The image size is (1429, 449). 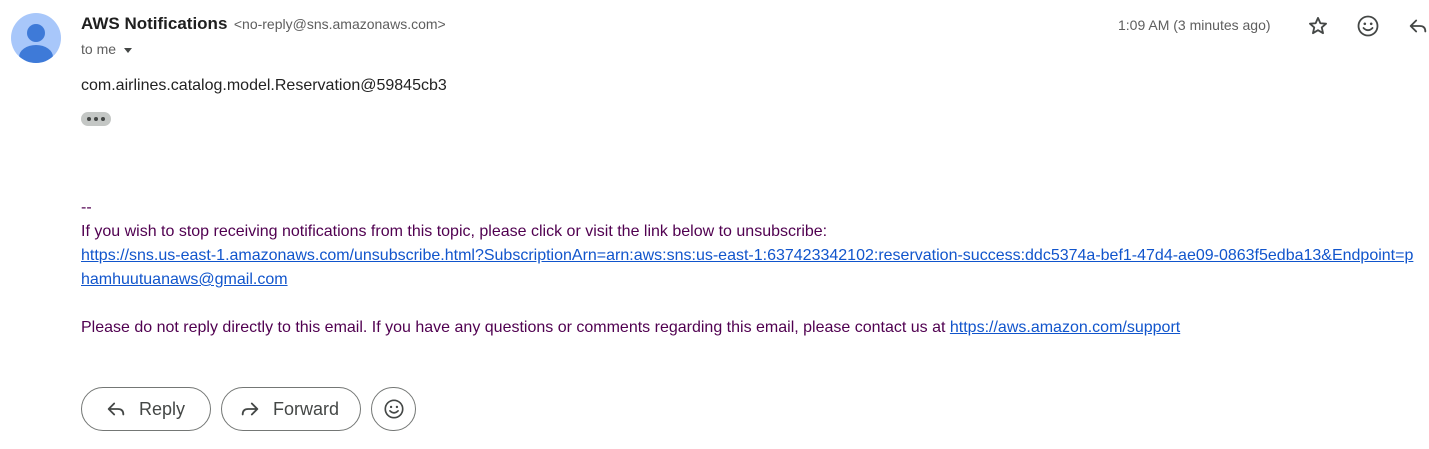 I want to click on sender-avatar, so click(x=36, y=38).